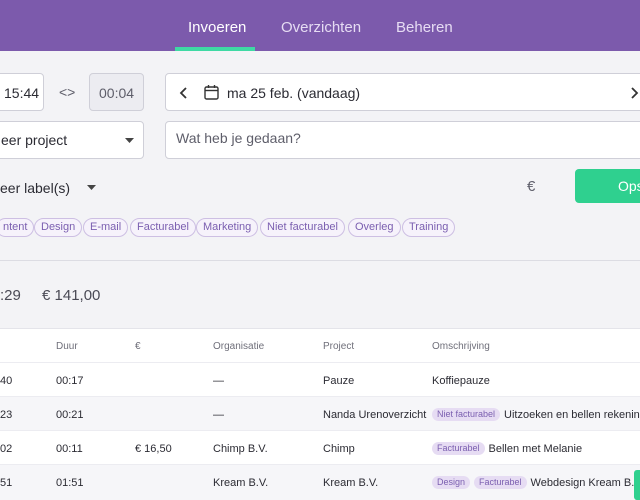 The width and height of the screenshot is (640, 500). I want to click on column-header-project: Project, so click(338, 346).